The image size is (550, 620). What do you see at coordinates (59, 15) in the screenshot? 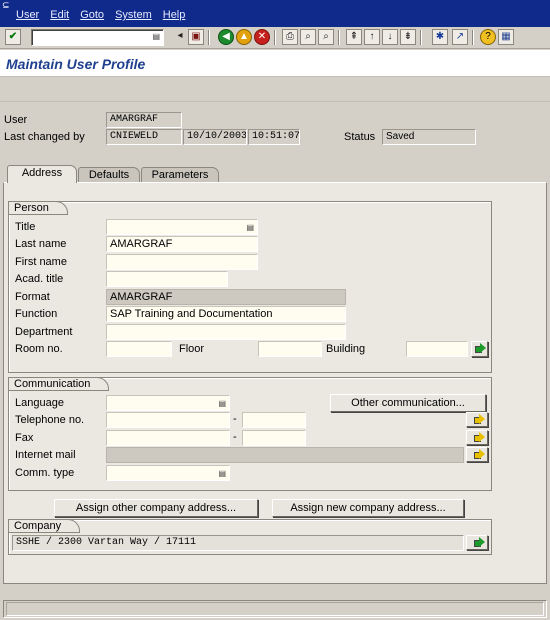
I see `menu-edit: Edit` at bounding box center [59, 15].